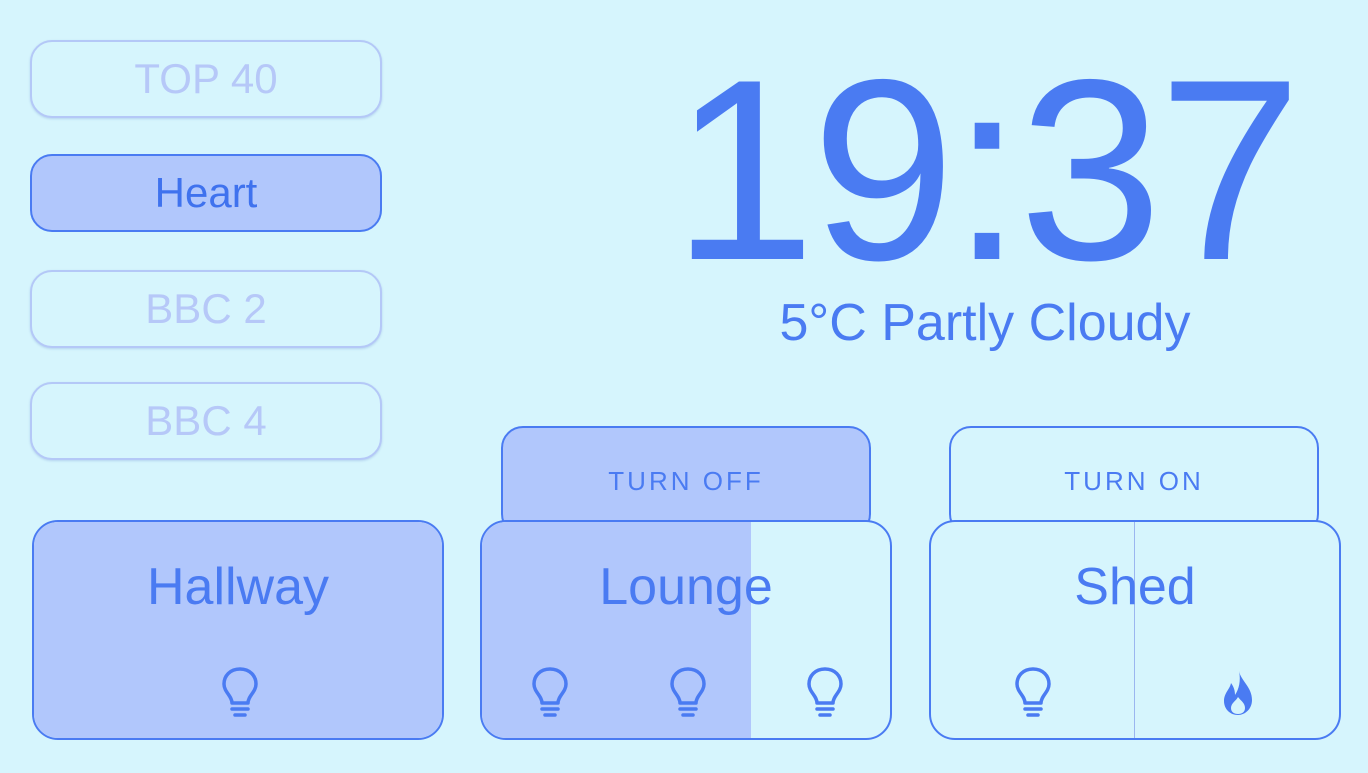 The height and width of the screenshot is (773, 1368). Describe the element at coordinates (985, 323) in the screenshot. I see `weather-status: 5°C Partly Cloudy` at that location.